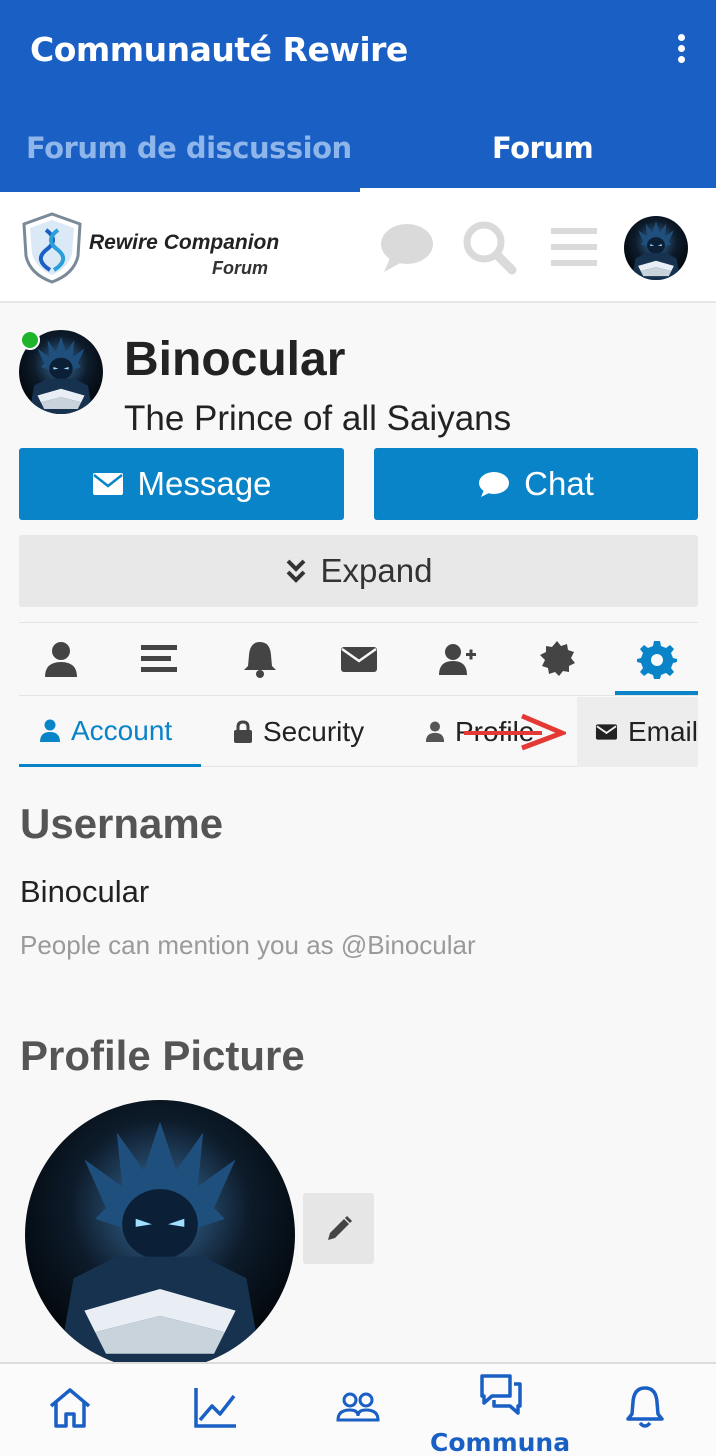  What do you see at coordinates (681, 51) in the screenshot?
I see `more-options-icon` at bounding box center [681, 51].